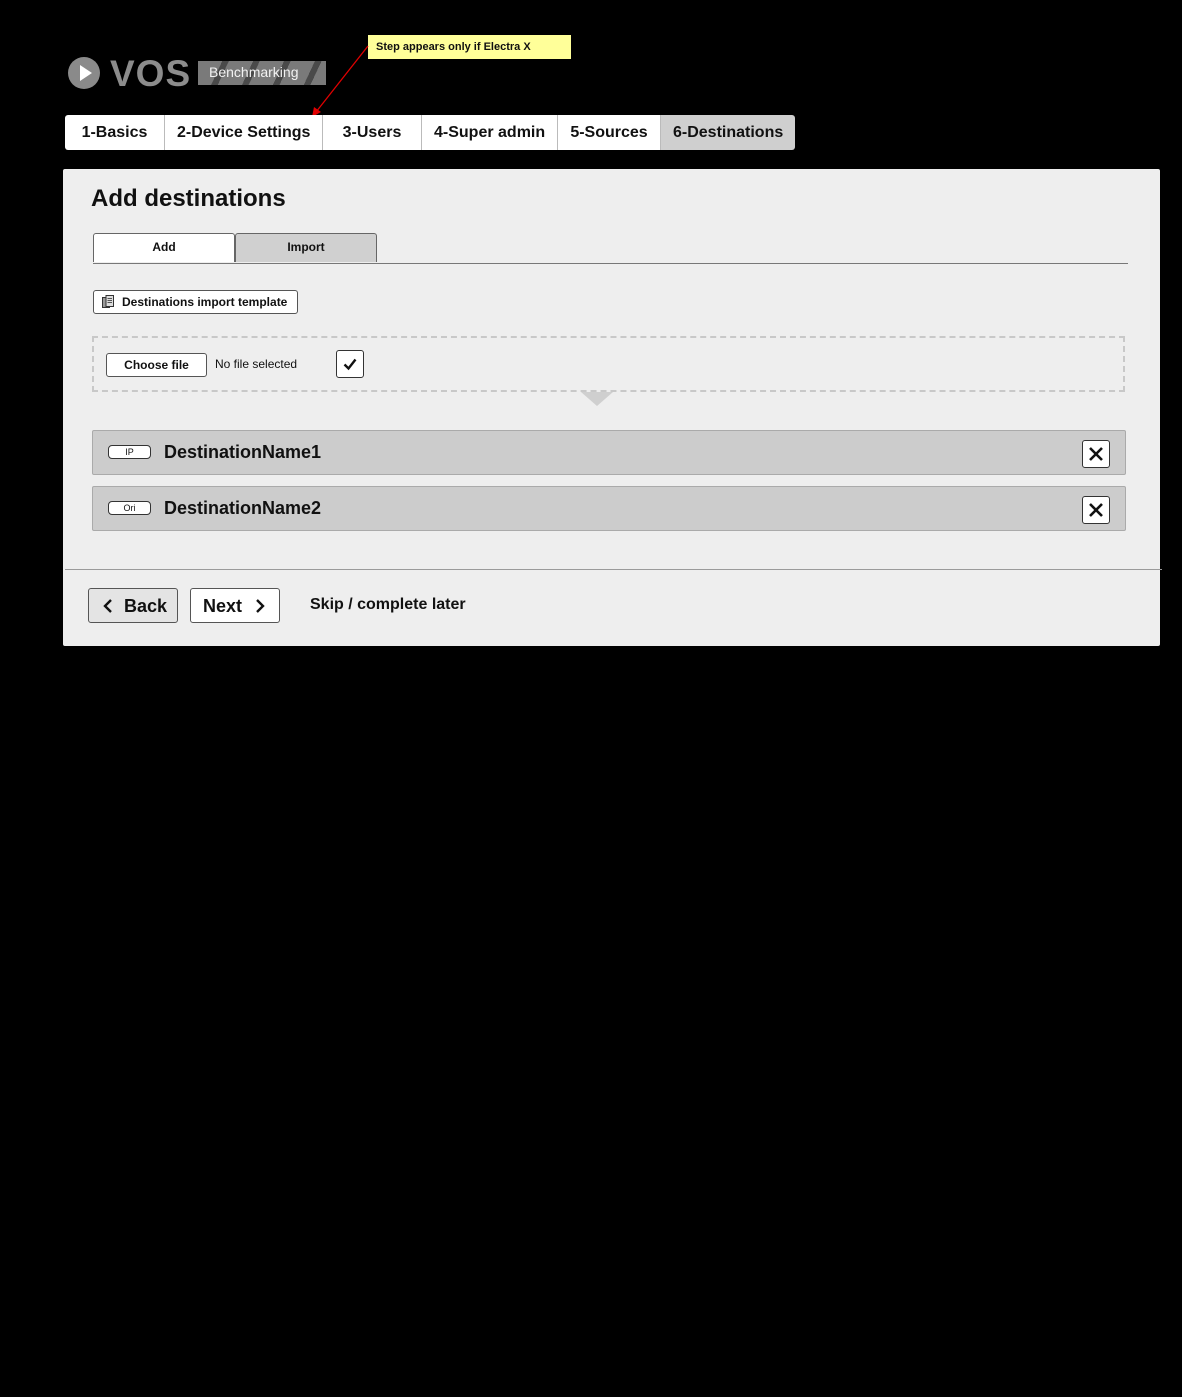  What do you see at coordinates (188, 198) in the screenshot?
I see `page-title: Add destinations` at bounding box center [188, 198].